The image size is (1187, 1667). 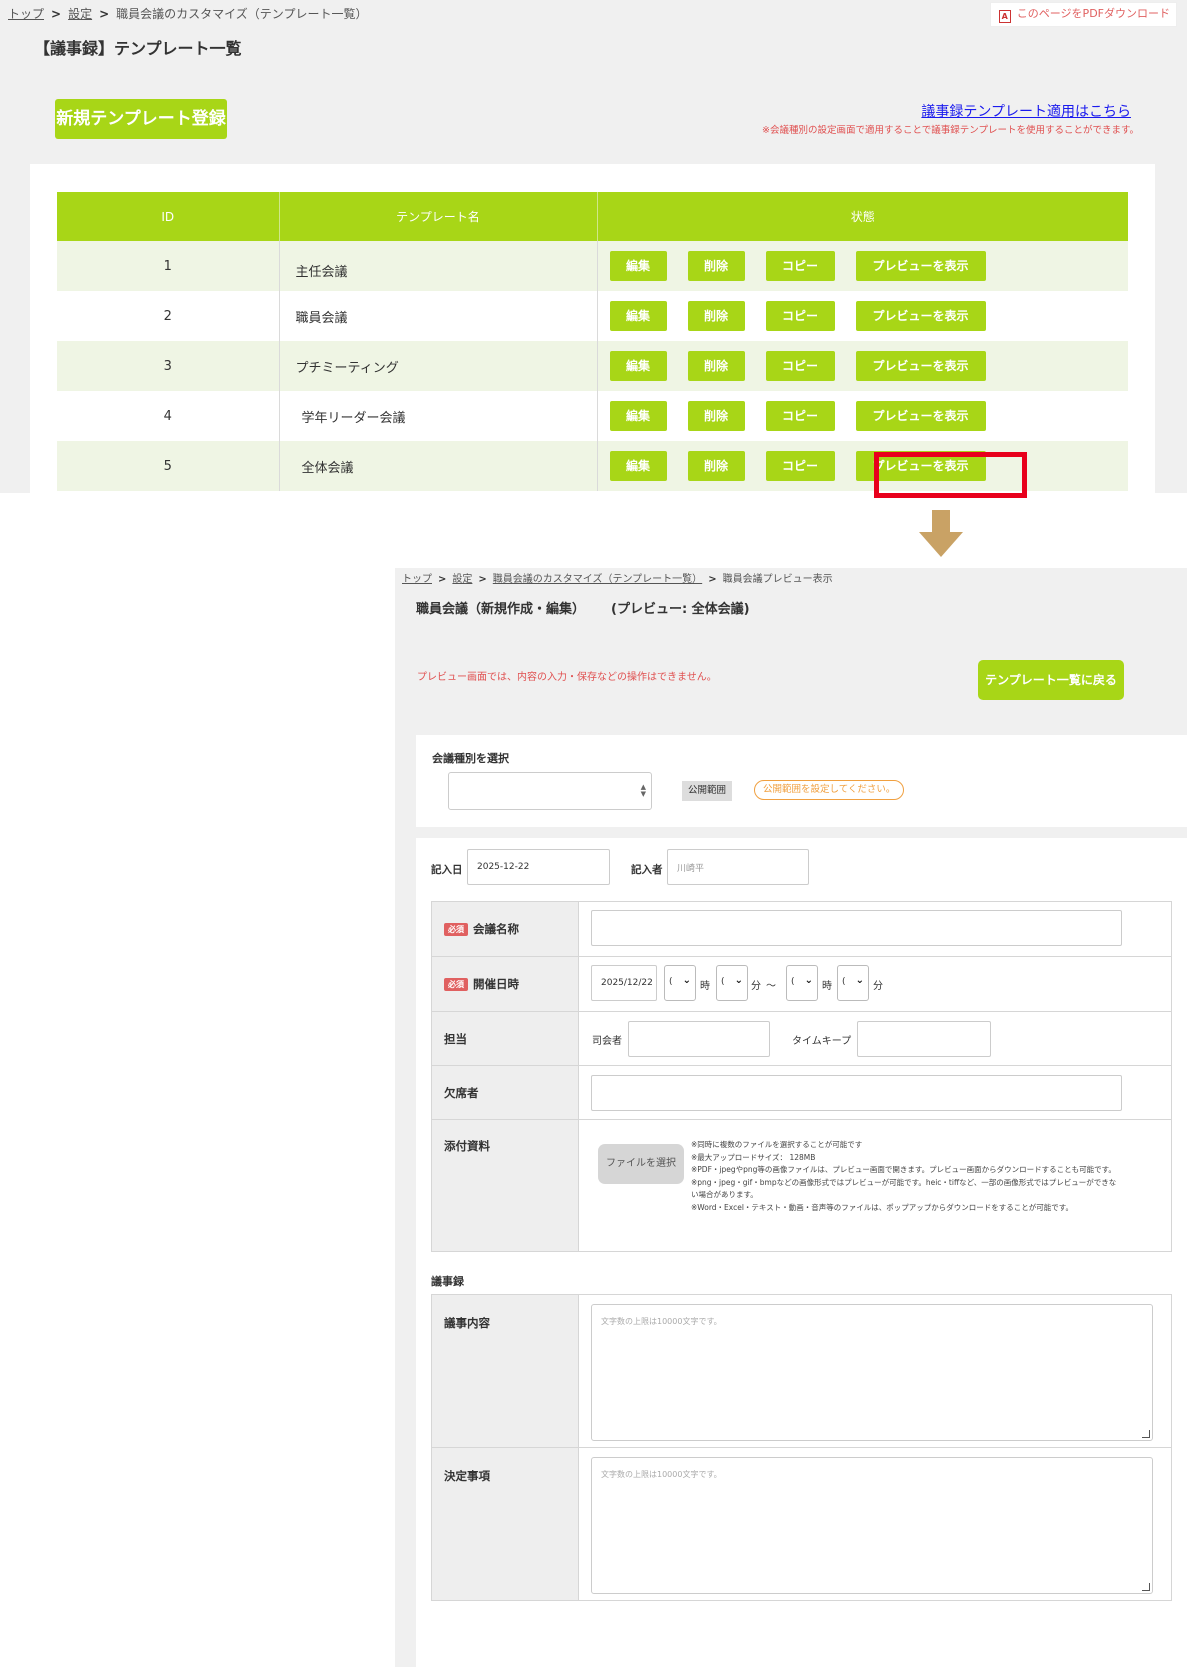 I want to click on down-arrow-icon, so click(x=941, y=533).